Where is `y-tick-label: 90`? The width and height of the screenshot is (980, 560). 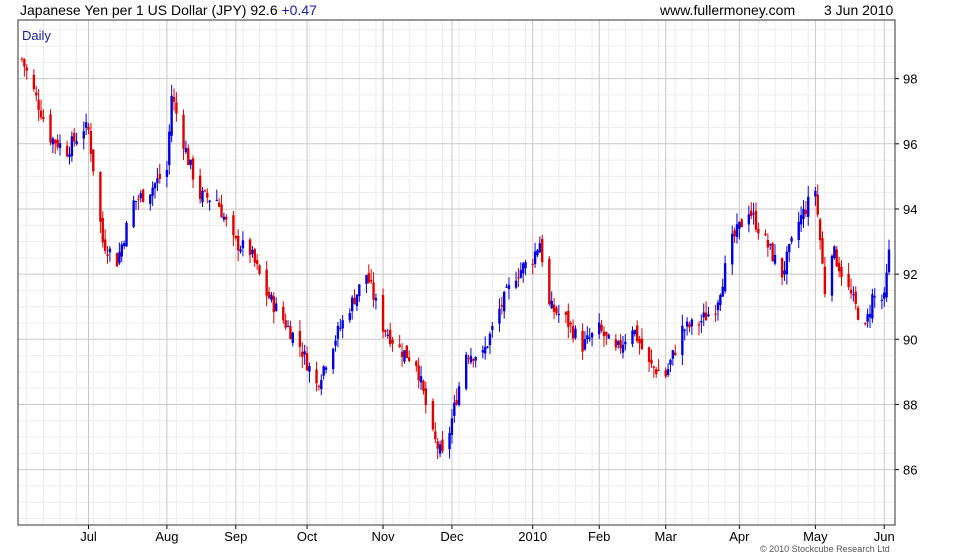 y-tick-label: 90 is located at coordinates (910, 339).